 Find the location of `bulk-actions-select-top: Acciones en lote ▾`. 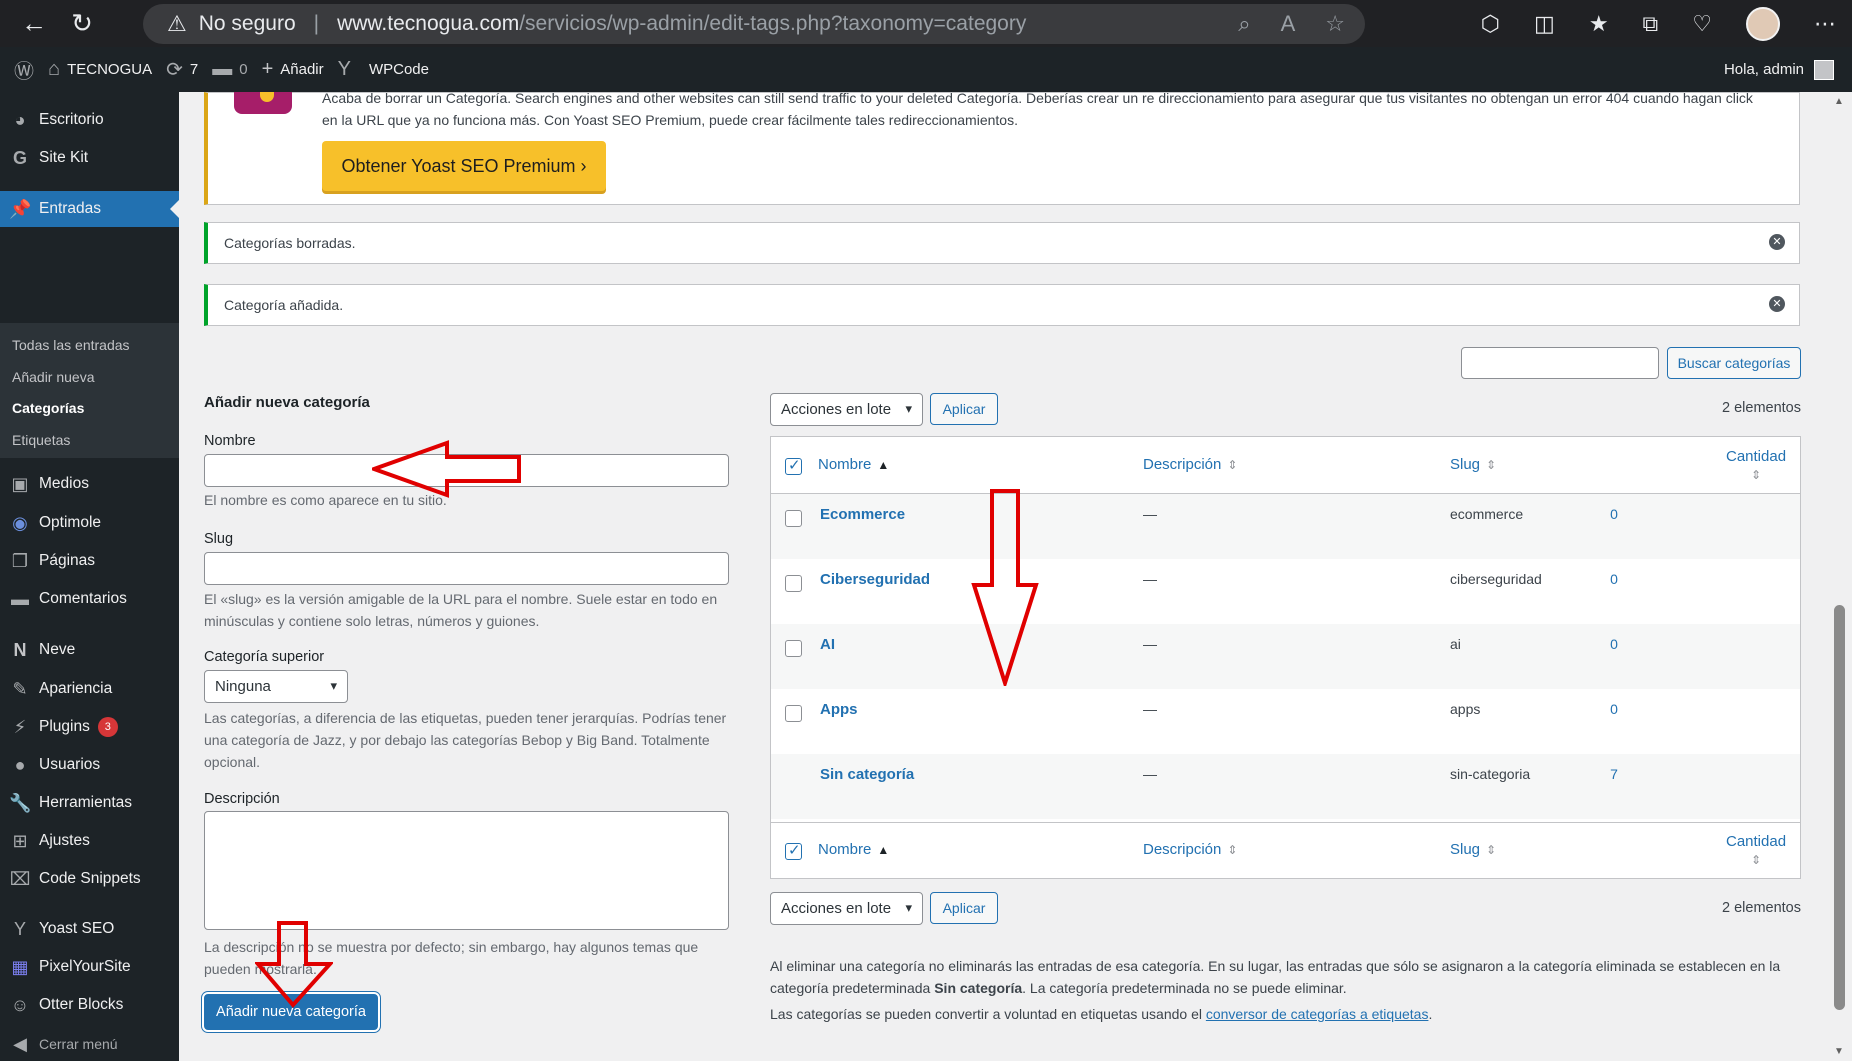

bulk-actions-select-top: Acciones en lote ▾ is located at coordinates (846, 409).